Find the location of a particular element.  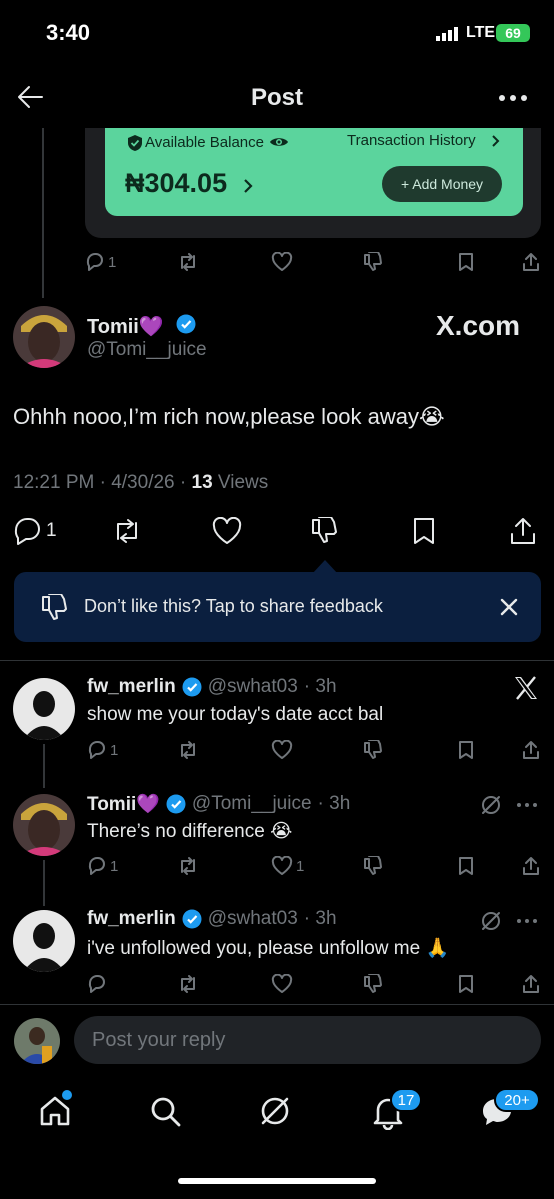

reply-header: fw_merlin @swhat03 · 3h is located at coordinates (212, 919).